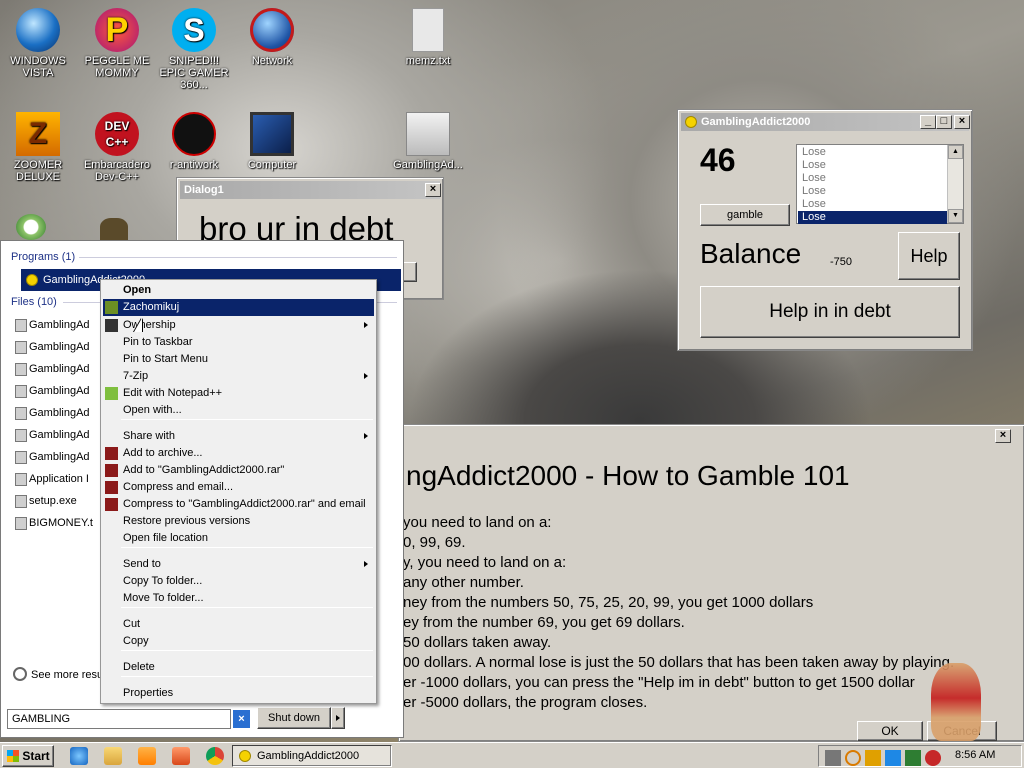 This screenshot has height=768, width=1024. I want to click on shutdown-options-button, so click(338, 718).